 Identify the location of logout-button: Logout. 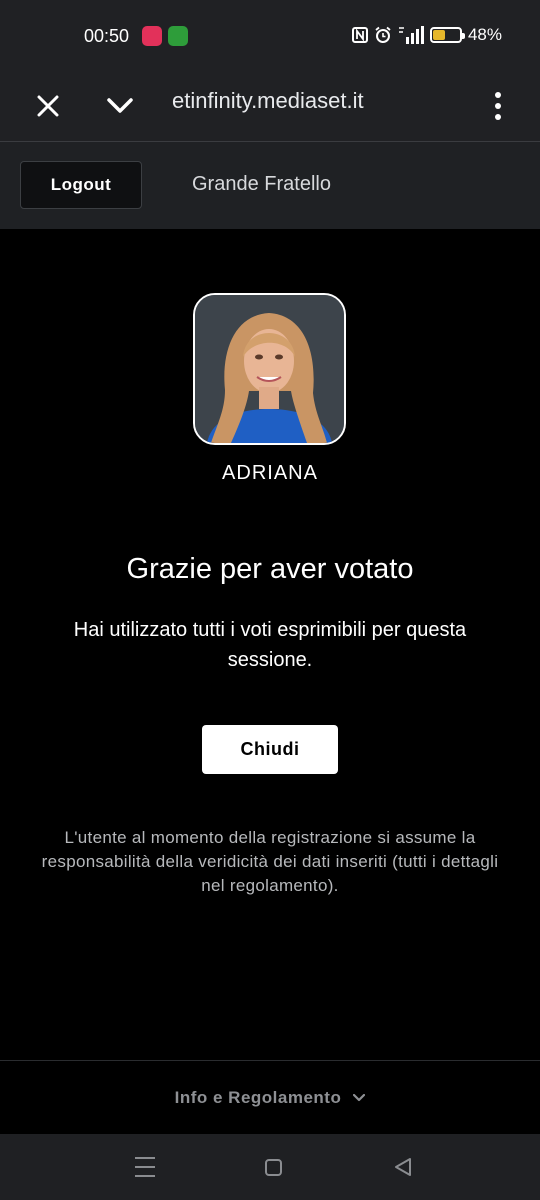
(81, 185).